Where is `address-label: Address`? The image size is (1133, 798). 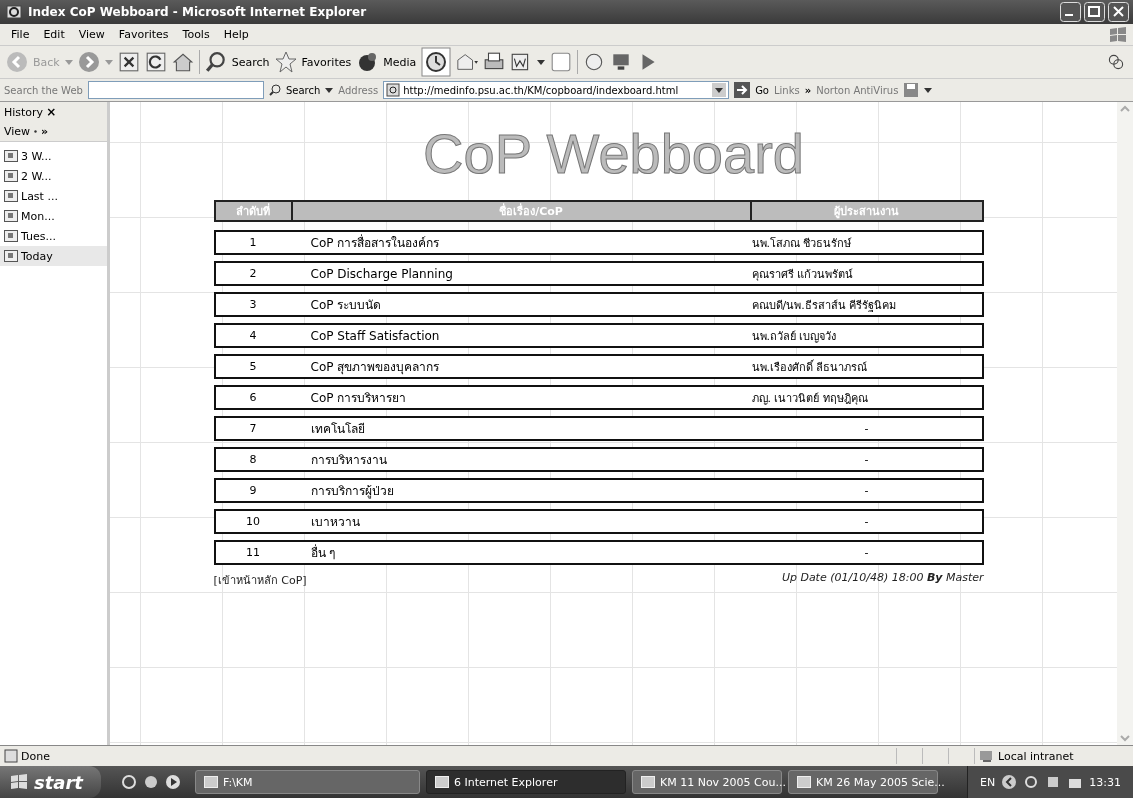
address-label: Address is located at coordinates (358, 90).